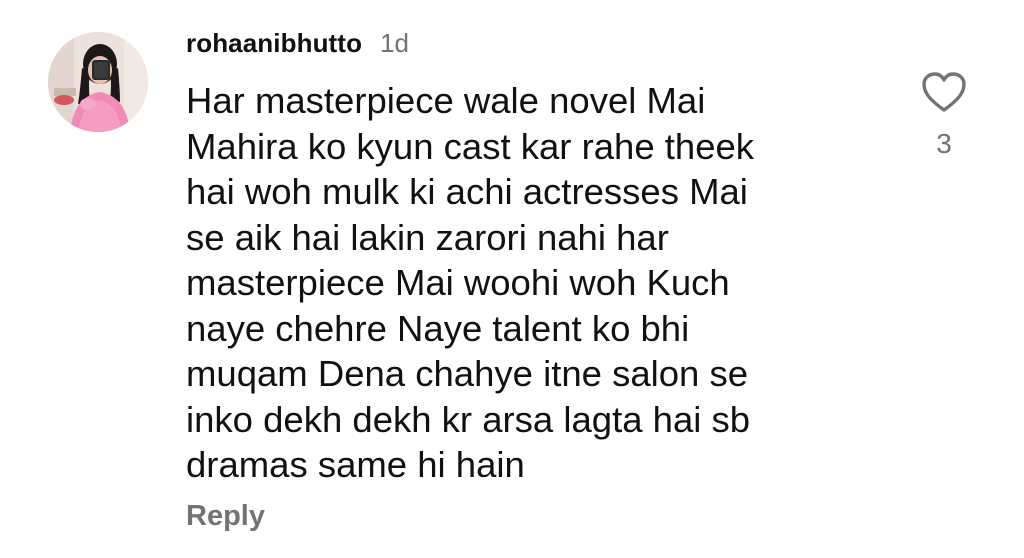  Describe the element at coordinates (225, 516) in the screenshot. I see `reply-button: Reply` at that location.